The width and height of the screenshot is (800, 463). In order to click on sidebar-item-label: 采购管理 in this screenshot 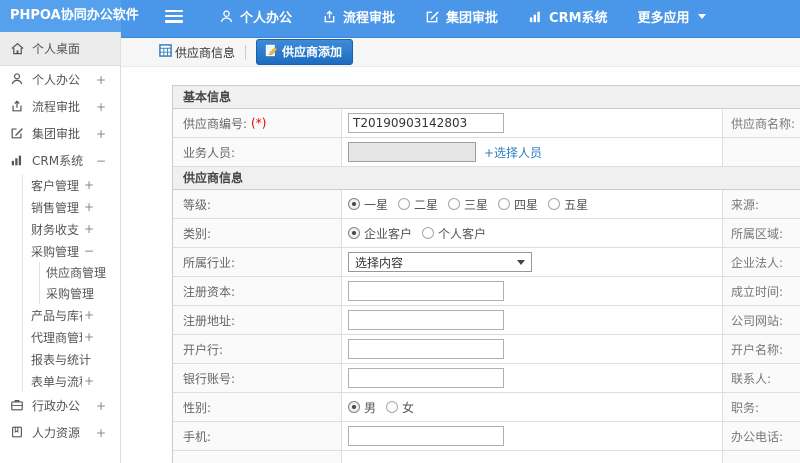, I will do `click(70, 294)`.